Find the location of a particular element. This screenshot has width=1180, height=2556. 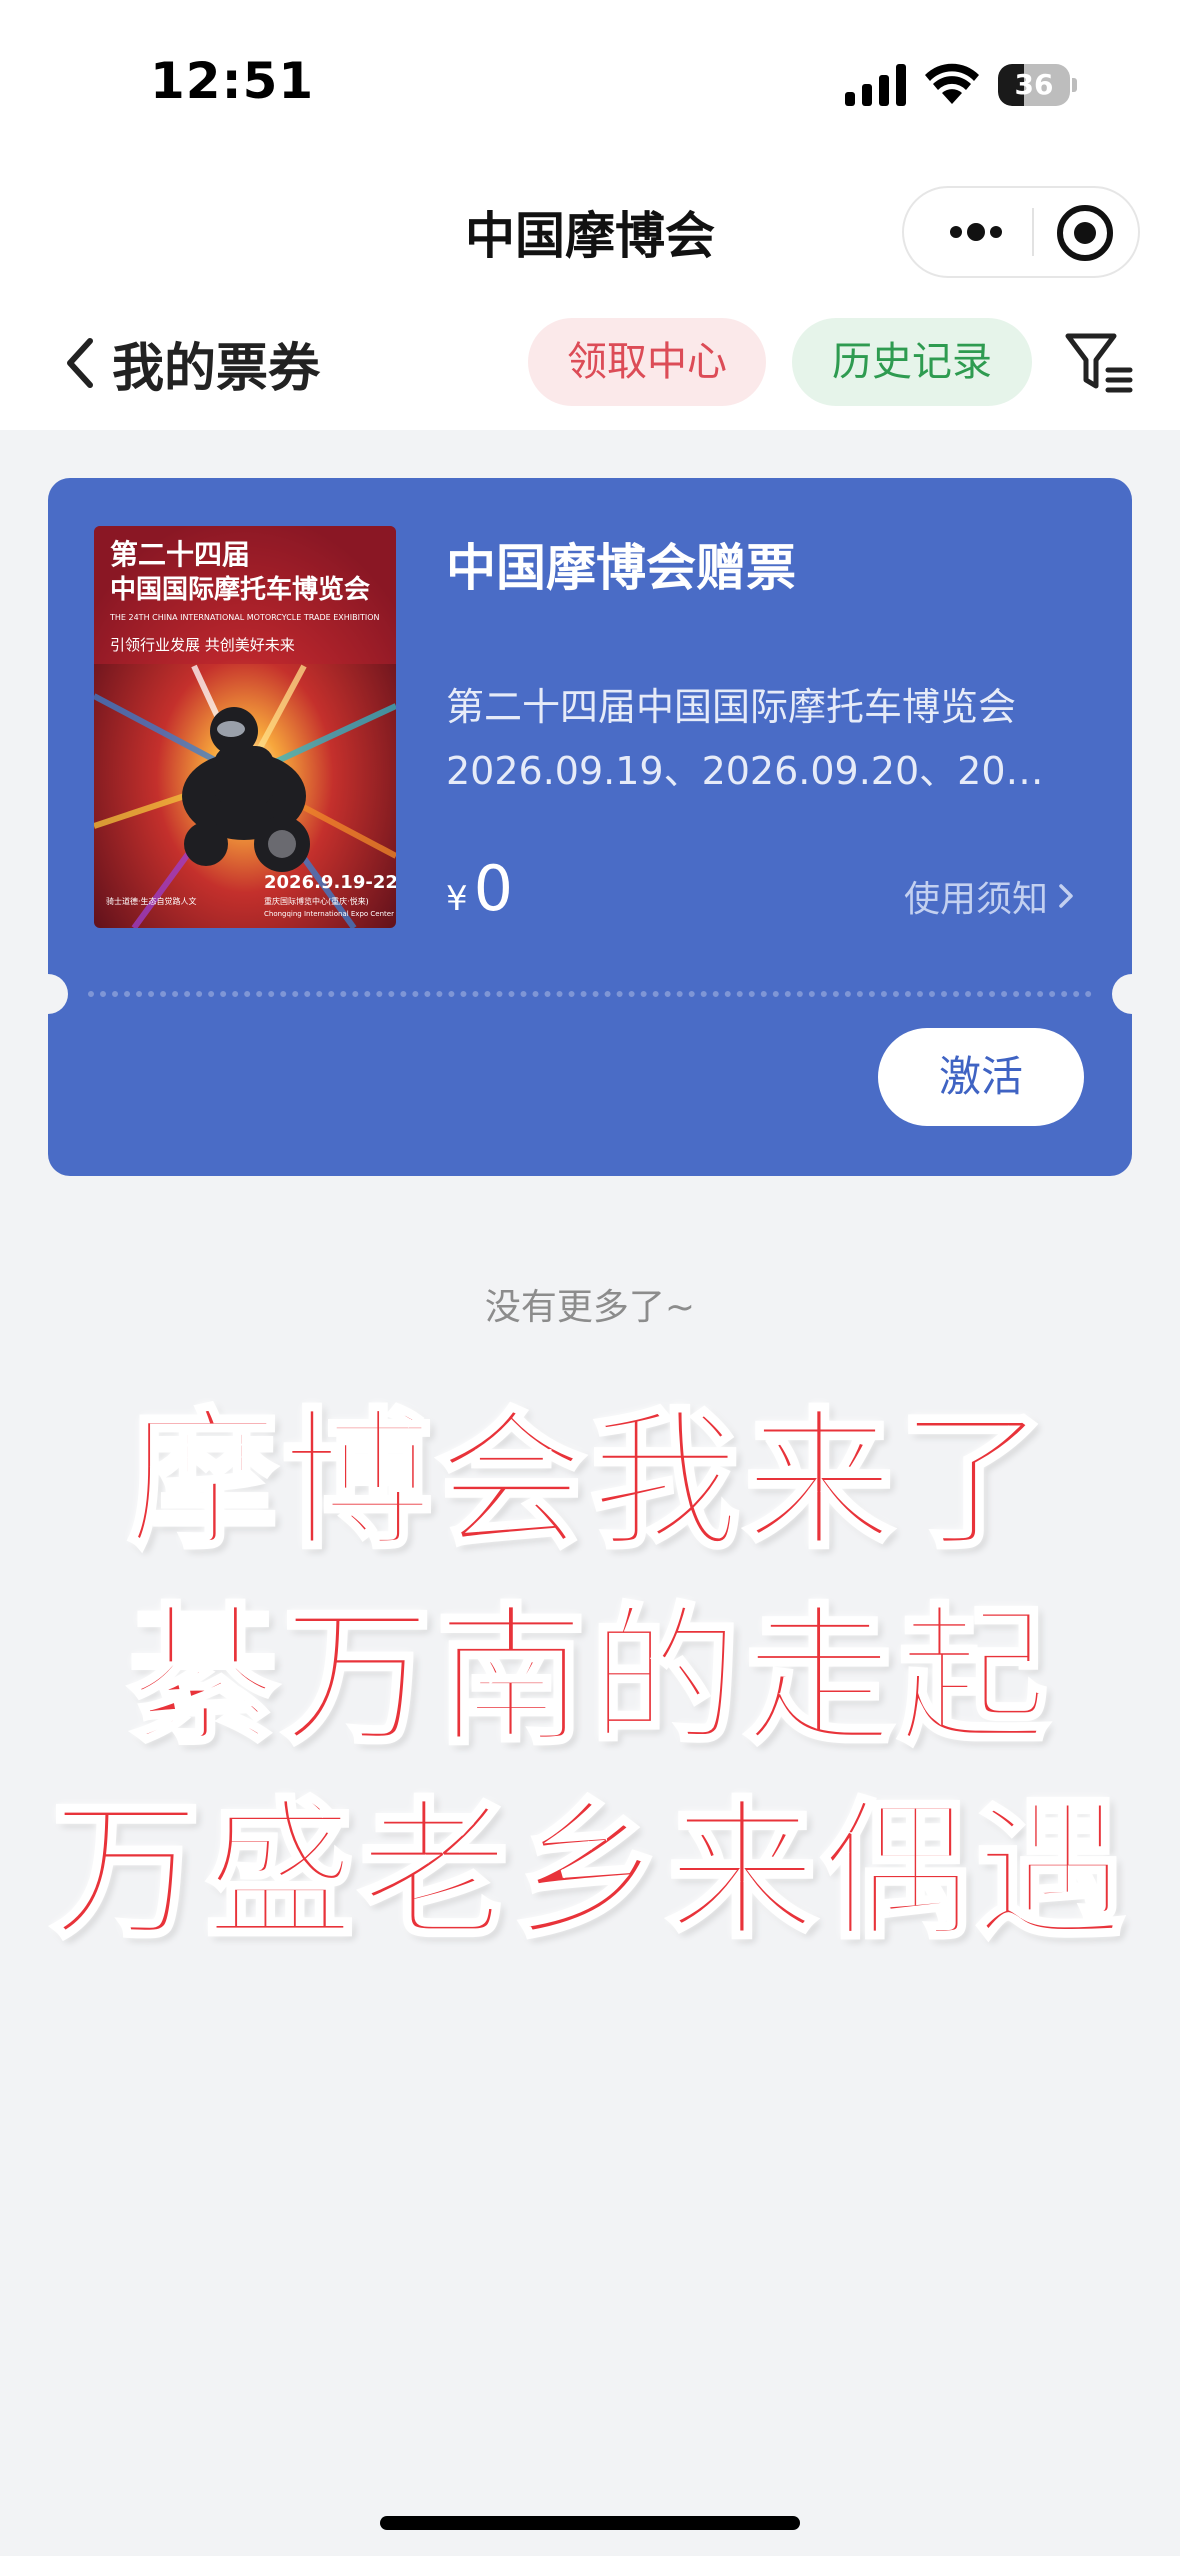

ticket-price: ¥ 0 is located at coordinates (479, 888).